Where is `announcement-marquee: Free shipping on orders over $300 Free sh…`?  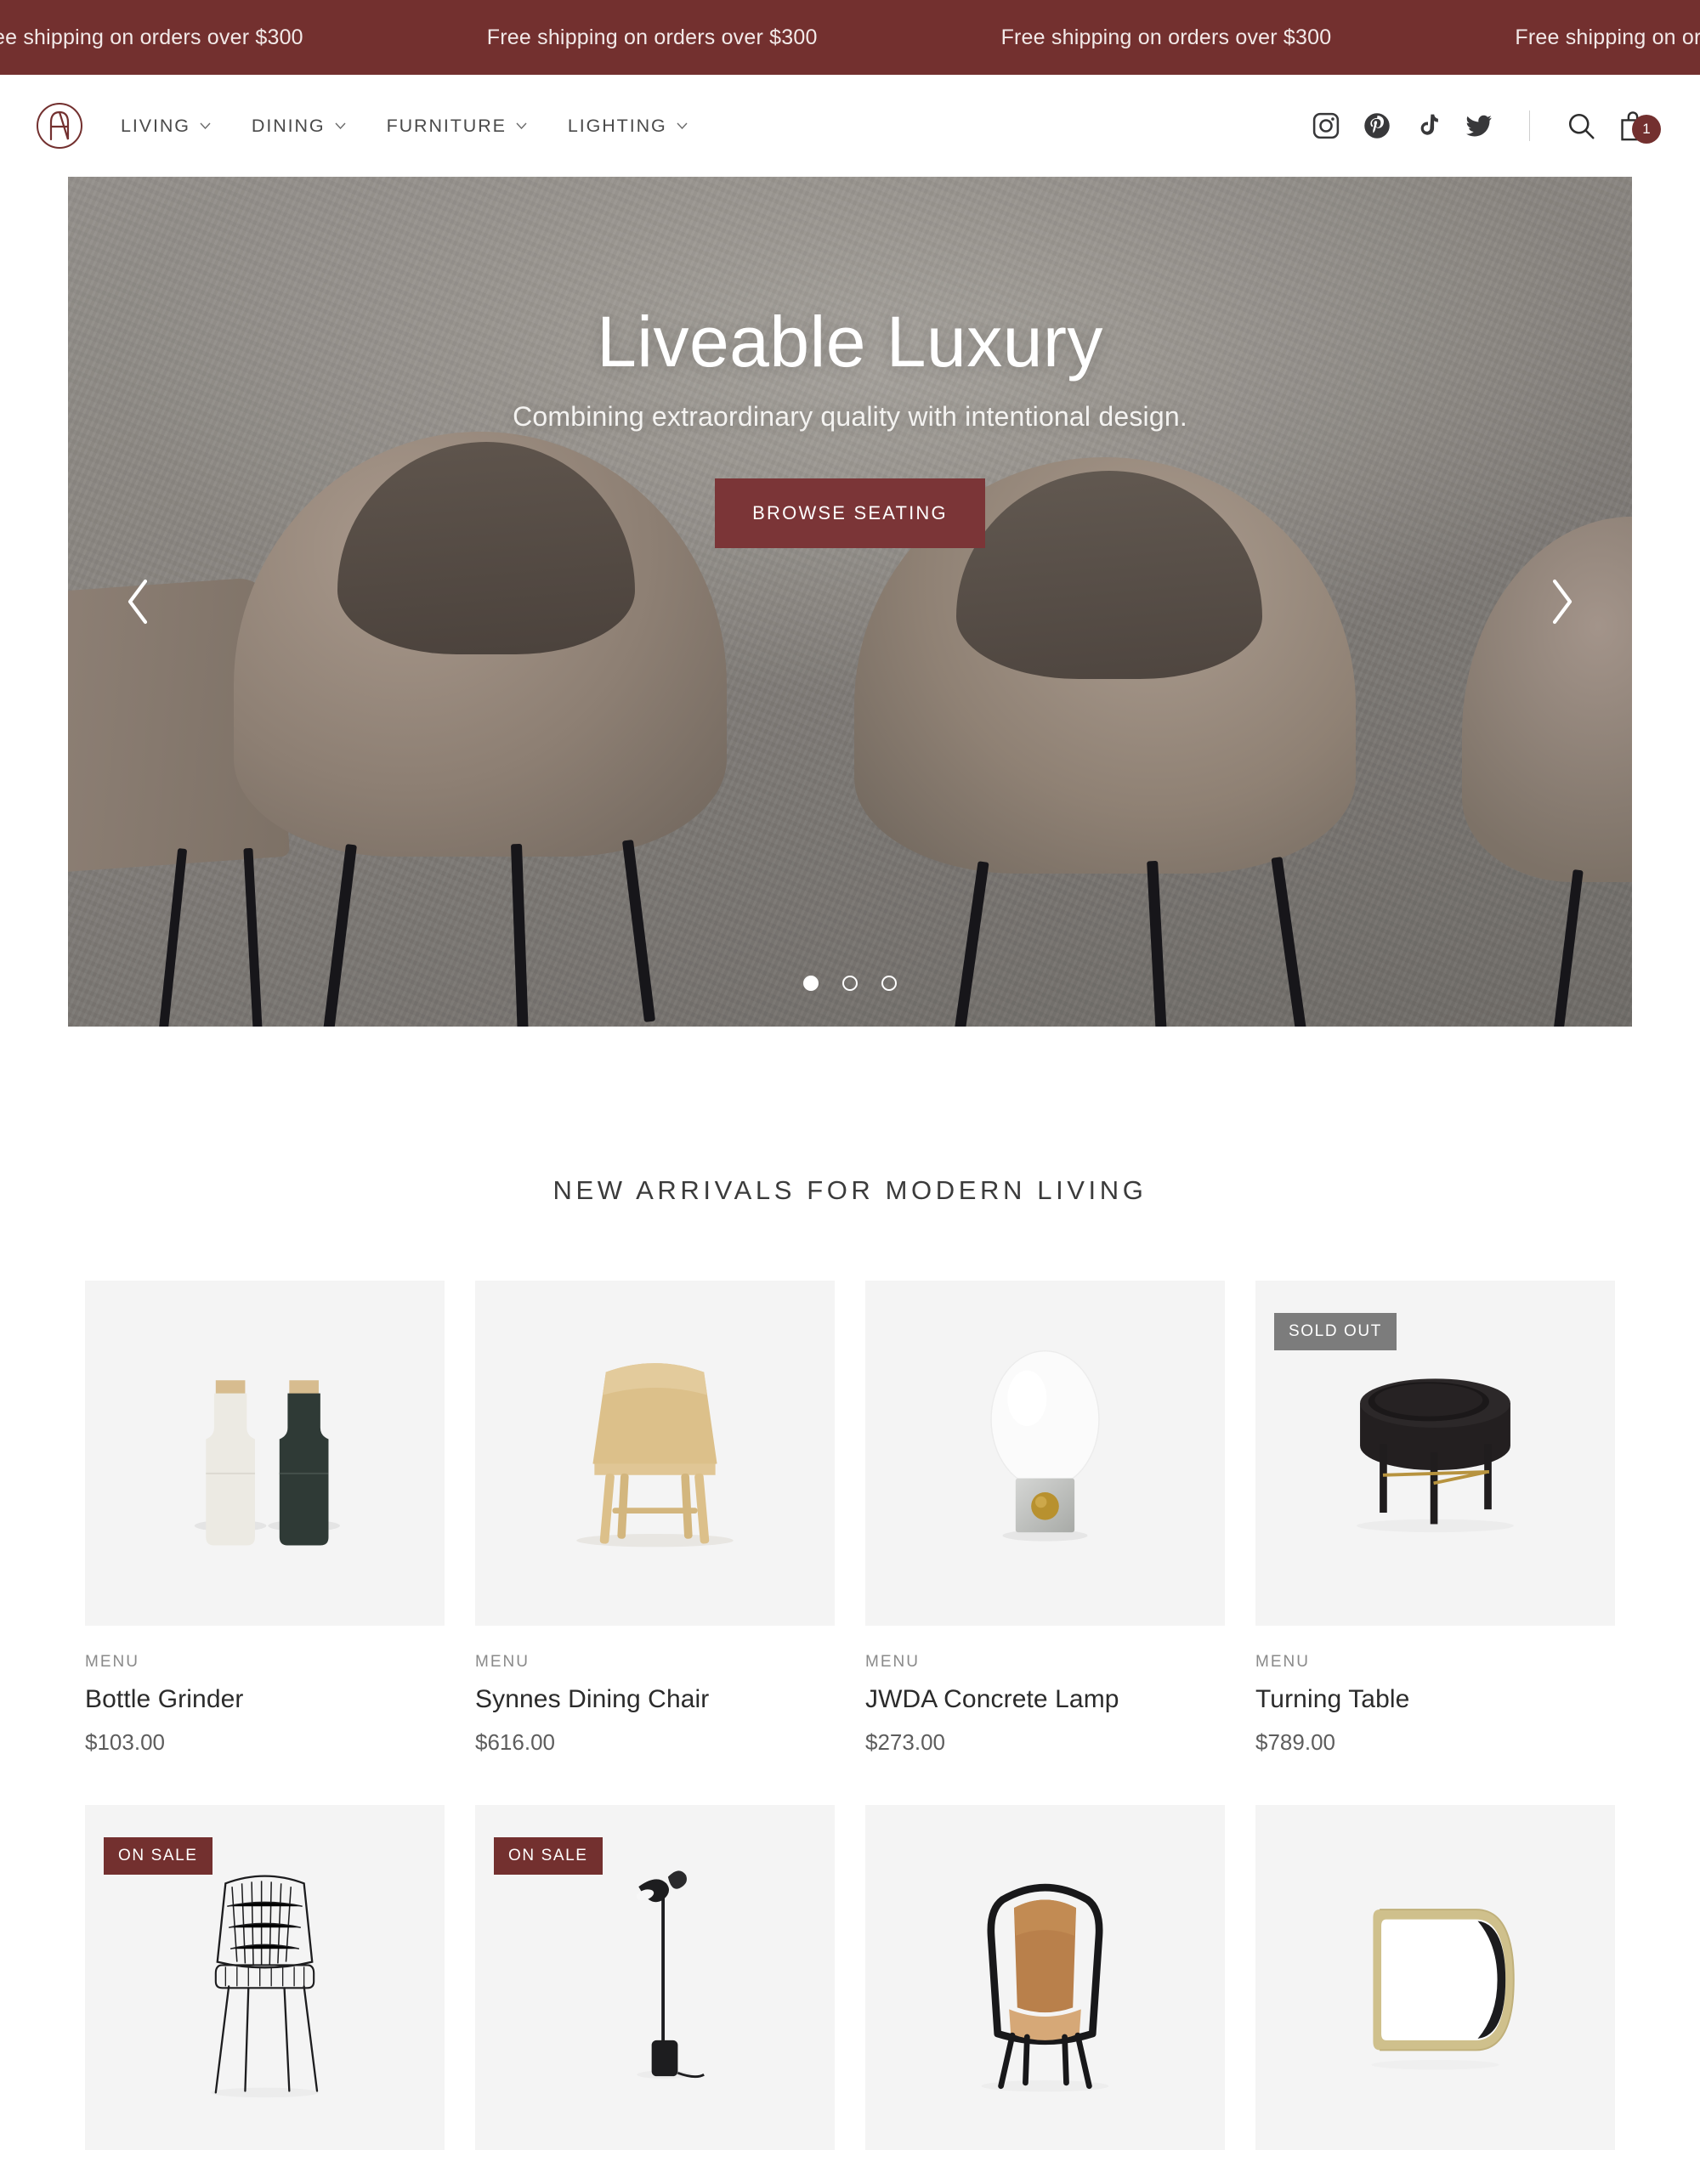 announcement-marquee: Free shipping on orders over $300 Free sh… is located at coordinates (850, 37).